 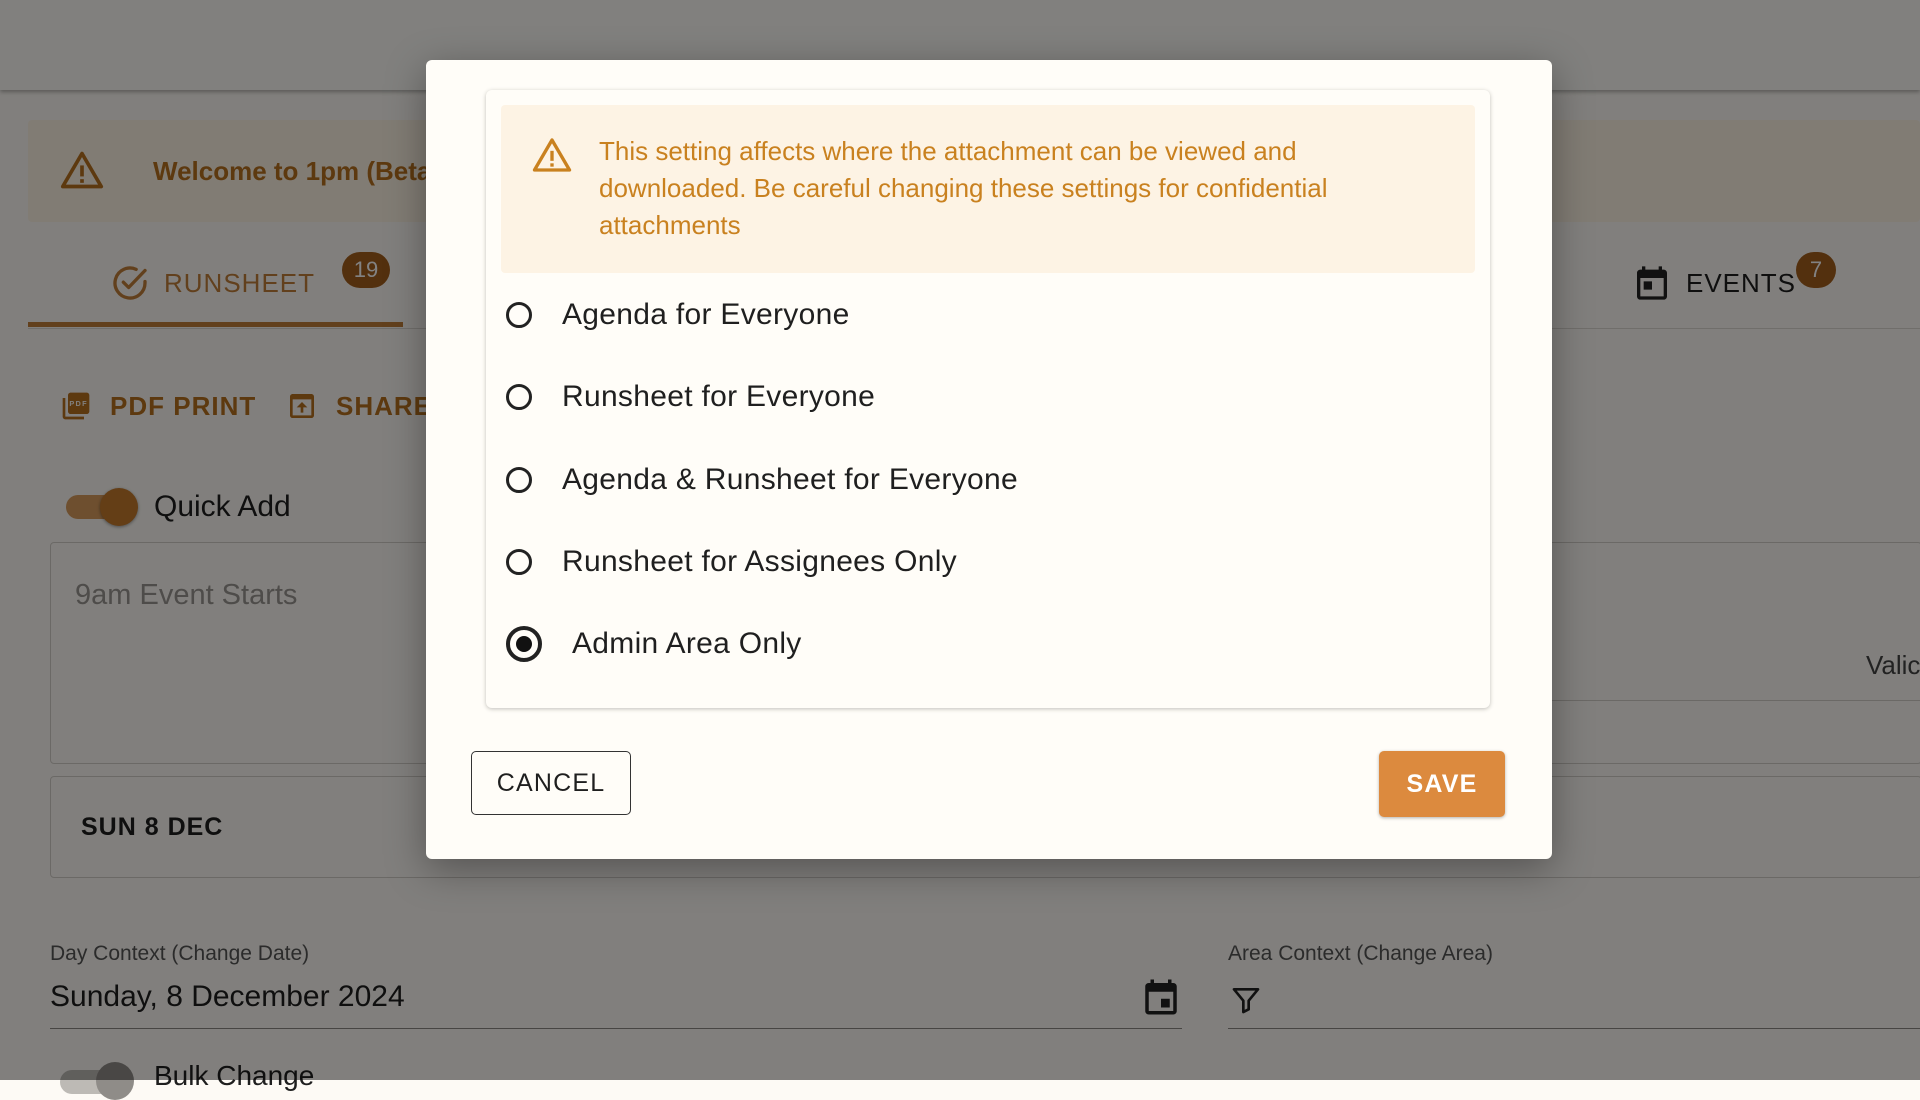 What do you see at coordinates (759, 561) in the screenshot?
I see `radio-label: Runsheet for Assignees Only` at bounding box center [759, 561].